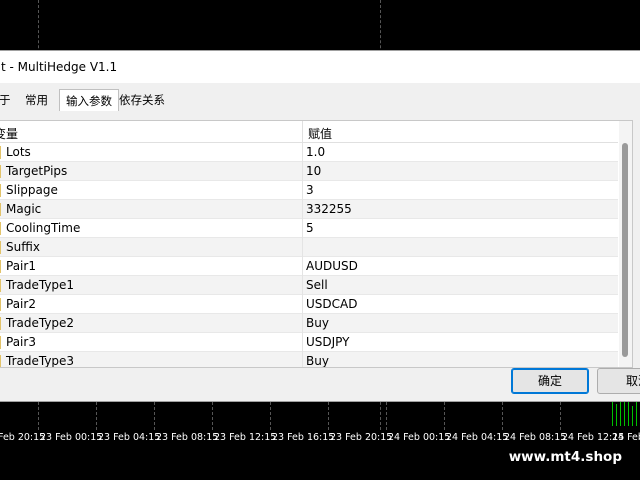  I want to click on table-row: CoolingTime 5, so click(309, 228).